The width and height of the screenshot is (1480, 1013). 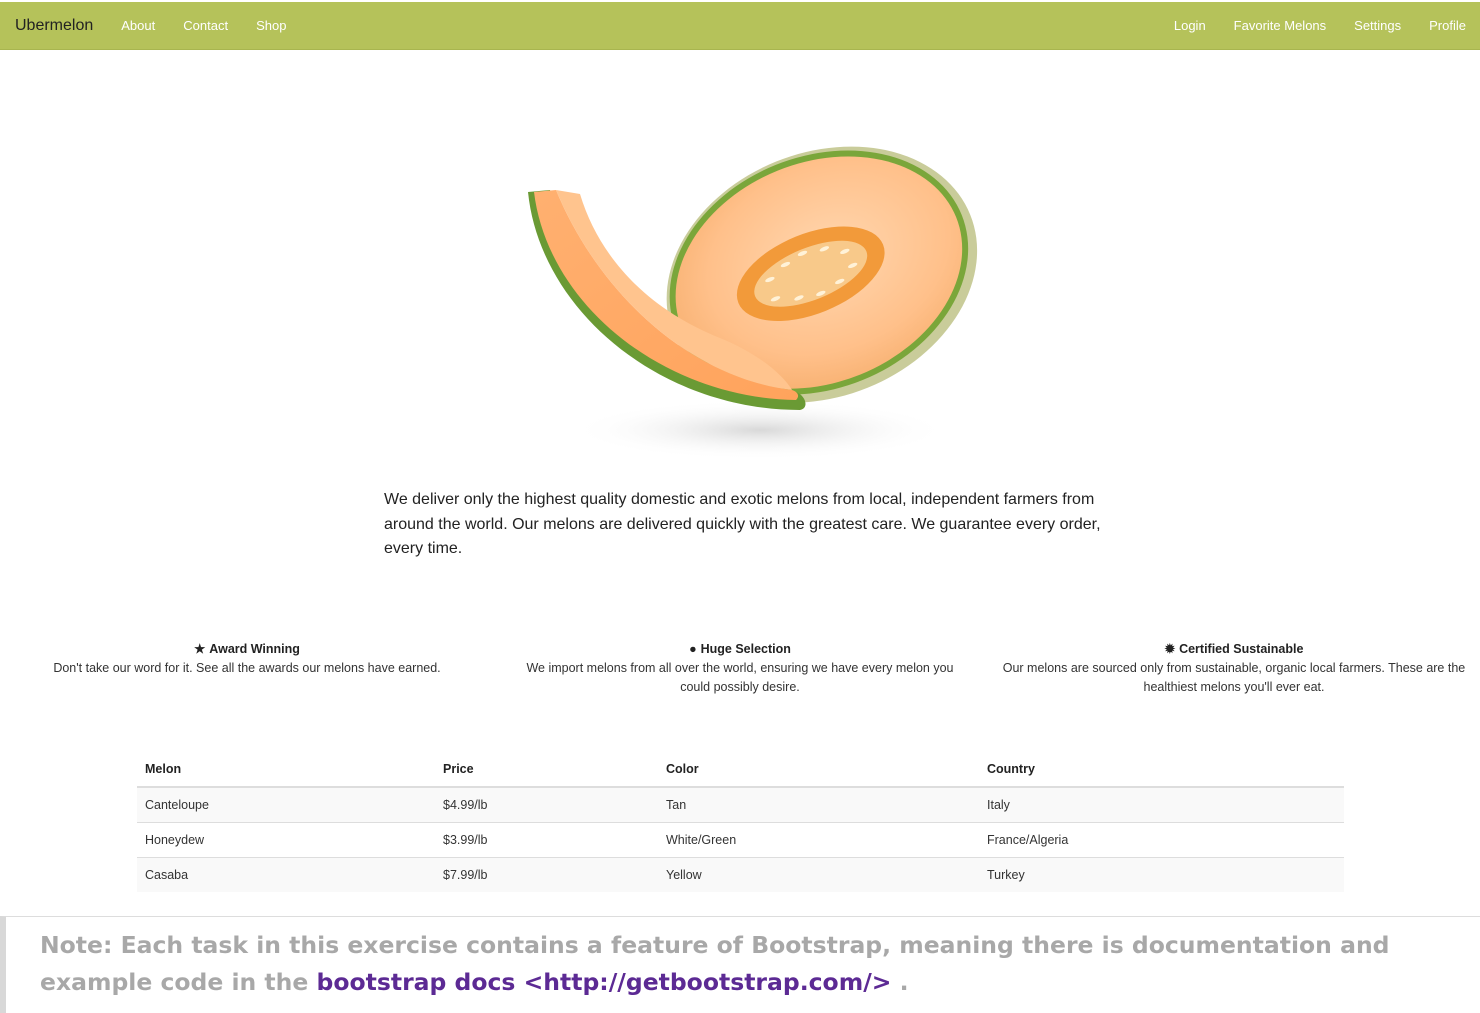 What do you see at coordinates (286, 874) in the screenshot?
I see `cell-melon: Casaba` at bounding box center [286, 874].